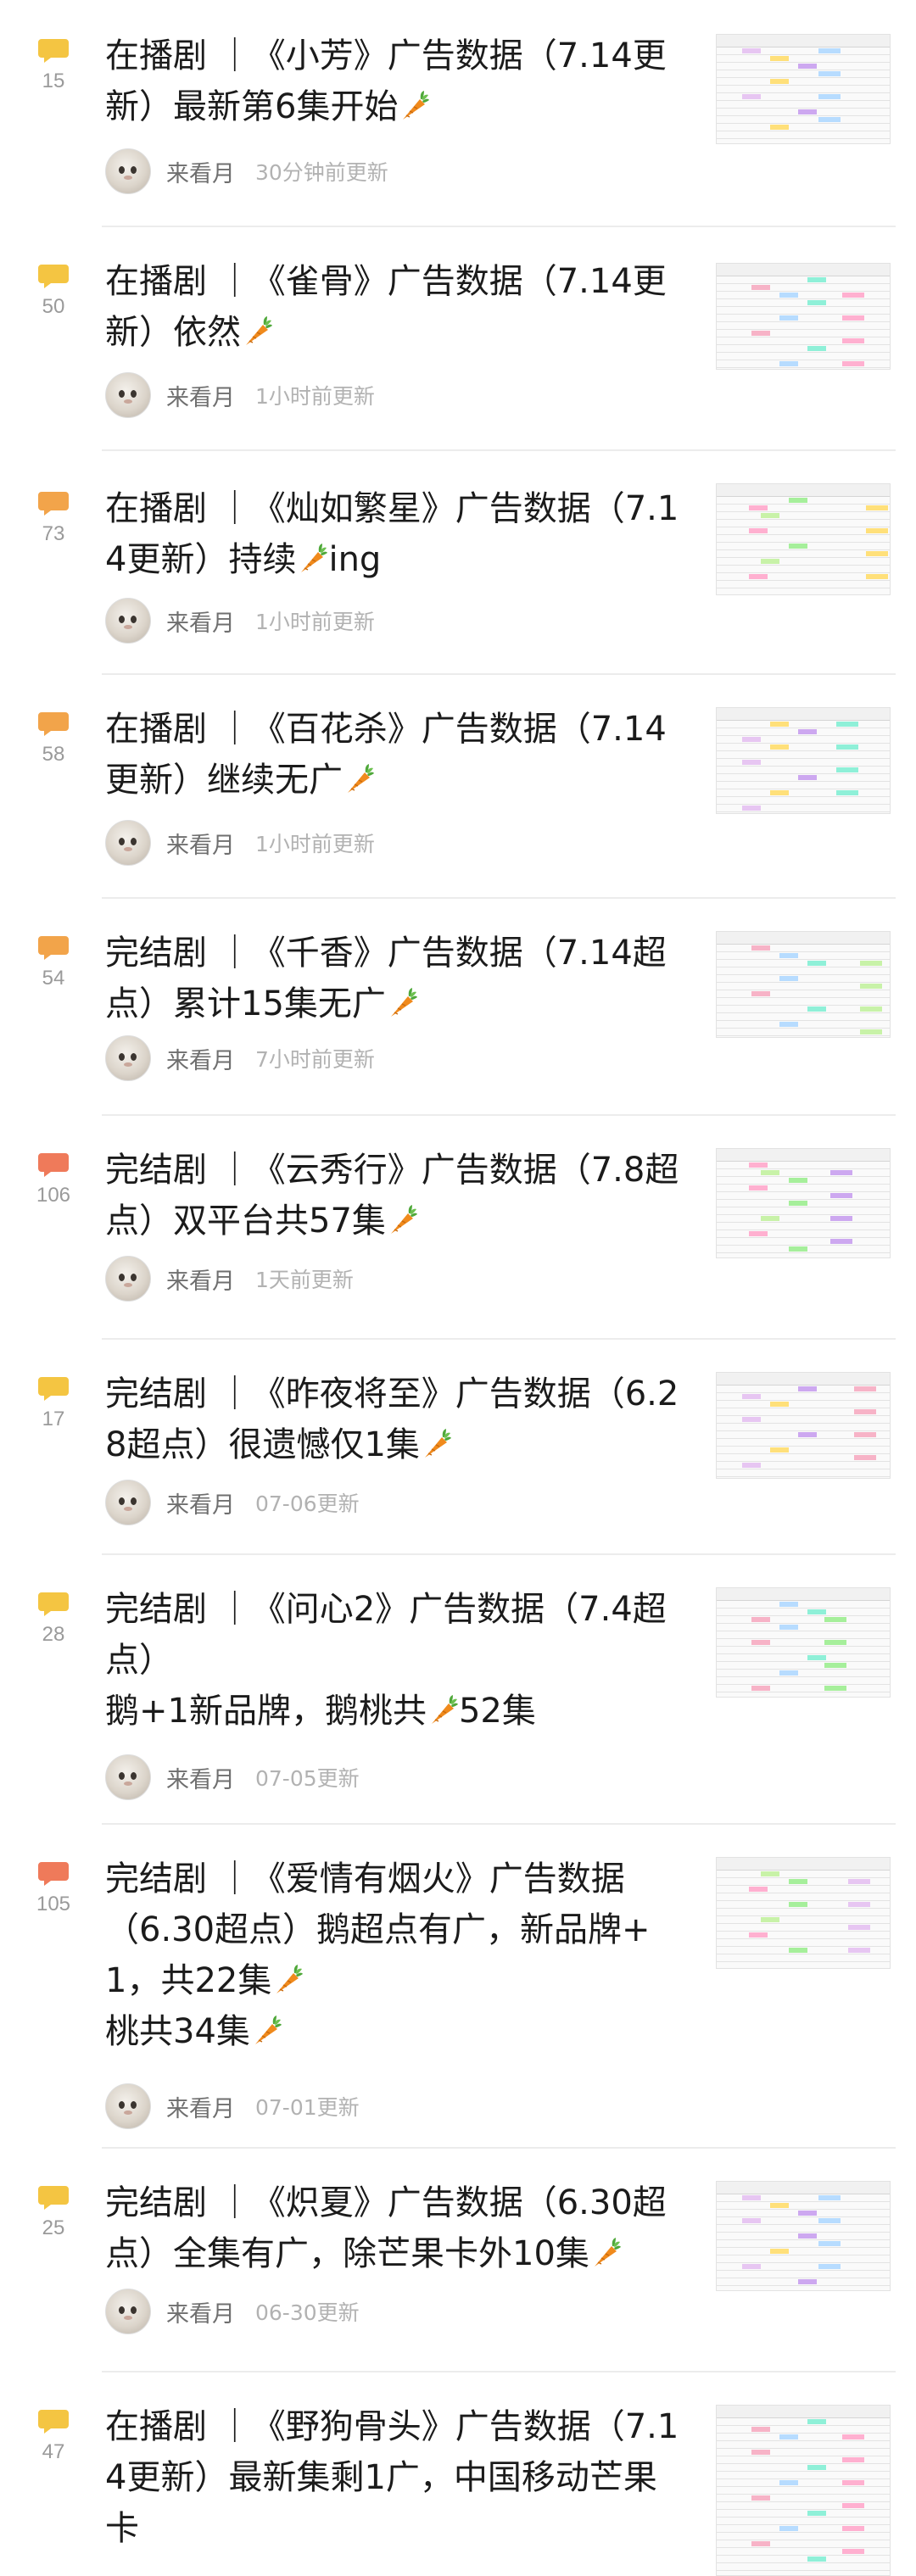  Describe the element at coordinates (393, 1660) in the screenshot. I see `post-title: 完结剧 ｜《问心2》广告数据（7.4超点） 鹅+1新品牌，鹅桃共 52集` at that location.